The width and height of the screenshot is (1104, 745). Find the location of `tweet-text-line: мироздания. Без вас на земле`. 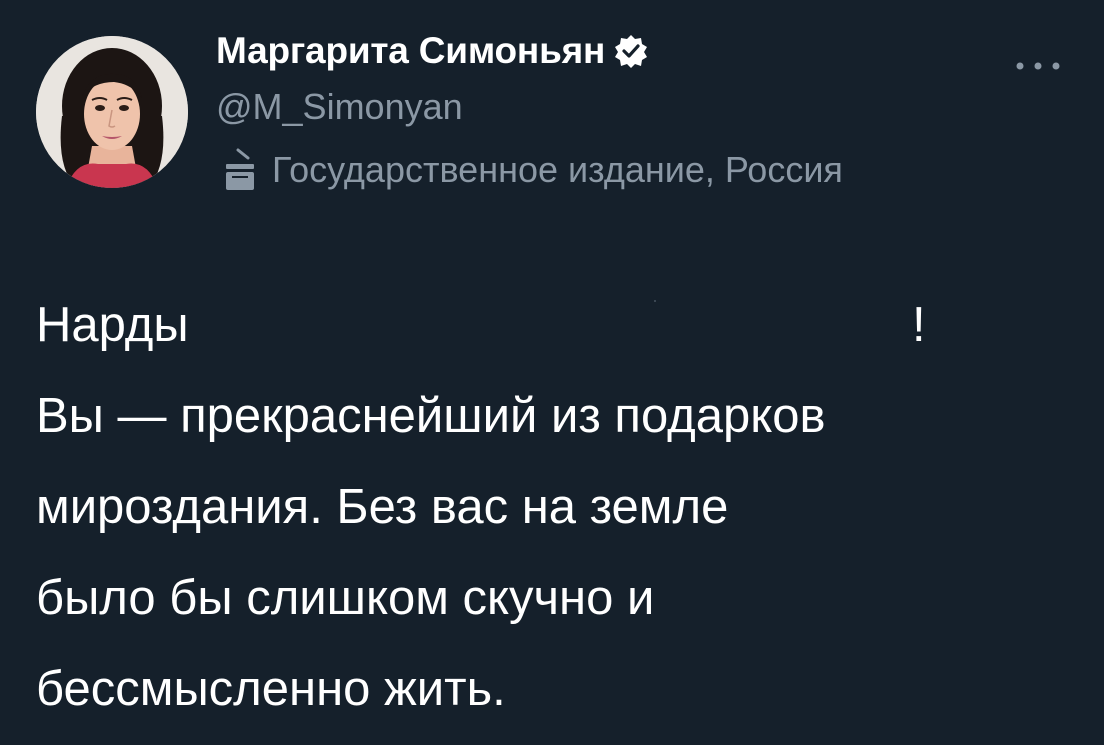

tweet-text-line: мироздания. Без вас на земле is located at coordinates (382, 507).